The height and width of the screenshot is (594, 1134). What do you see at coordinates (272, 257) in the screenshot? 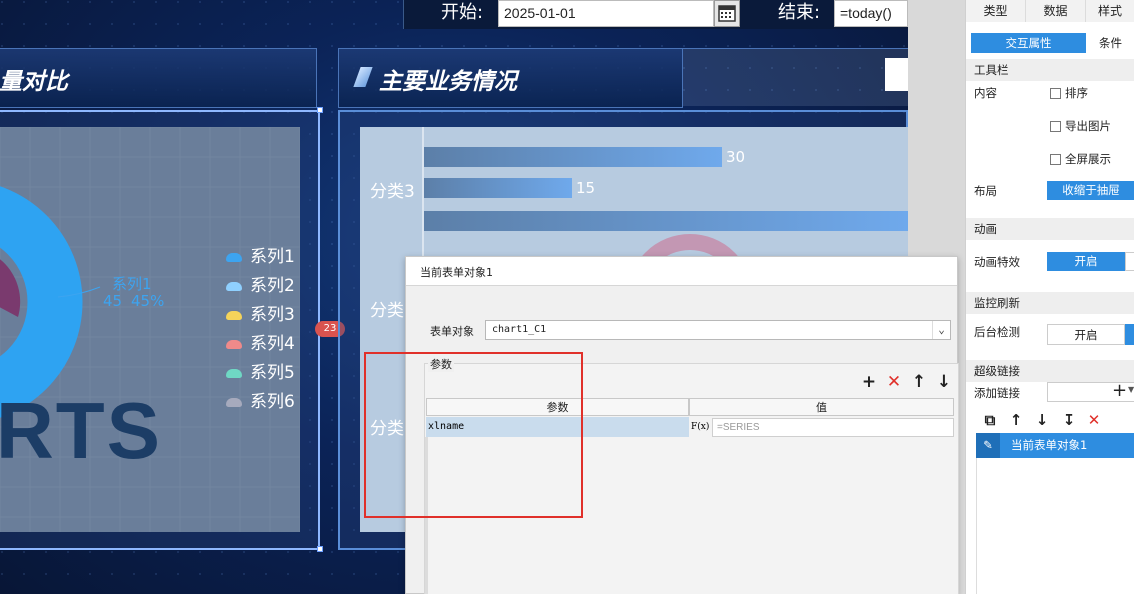
I see `legend-label: 系列1` at bounding box center [272, 257].